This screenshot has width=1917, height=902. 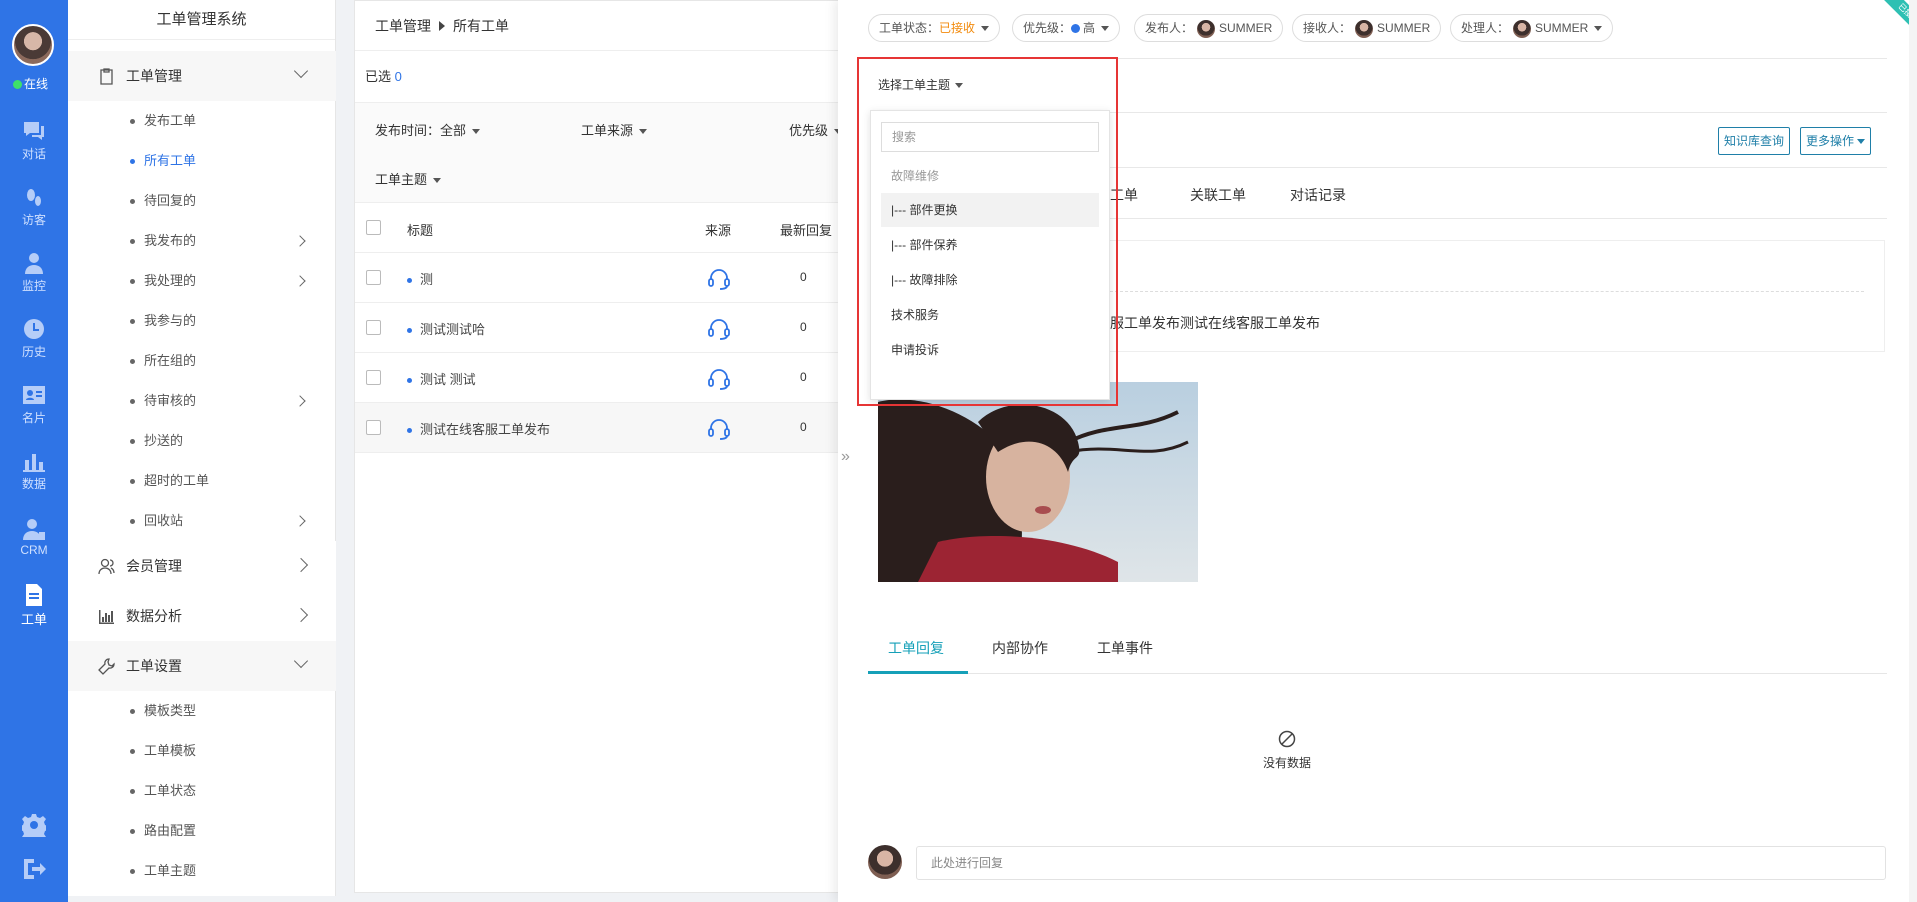 I want to click on no-data-icon, so click(x=1287, y=739).